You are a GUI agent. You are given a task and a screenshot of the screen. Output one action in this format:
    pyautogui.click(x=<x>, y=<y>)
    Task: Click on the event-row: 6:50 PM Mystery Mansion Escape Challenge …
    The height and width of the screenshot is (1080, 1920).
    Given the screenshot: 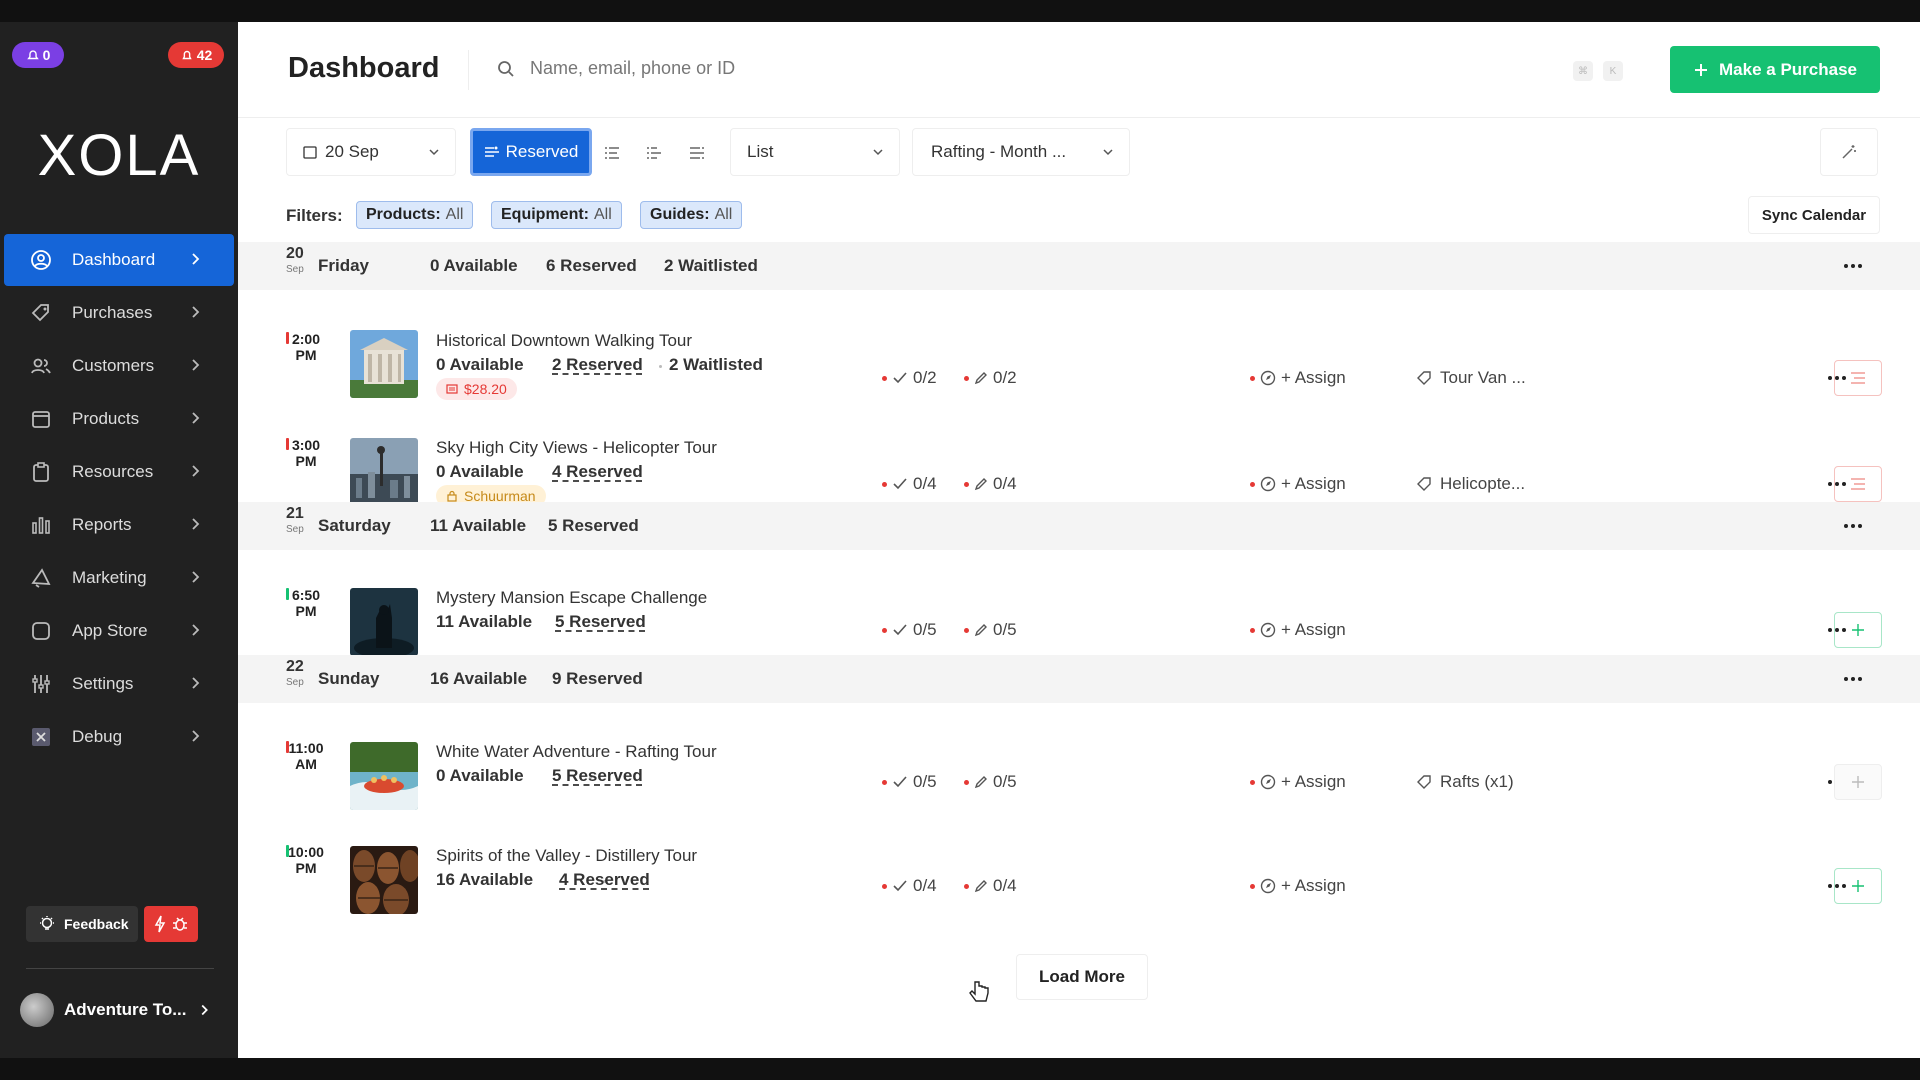 What is the action you would take?
    pyautogui.click(x=1079, y=605)
    